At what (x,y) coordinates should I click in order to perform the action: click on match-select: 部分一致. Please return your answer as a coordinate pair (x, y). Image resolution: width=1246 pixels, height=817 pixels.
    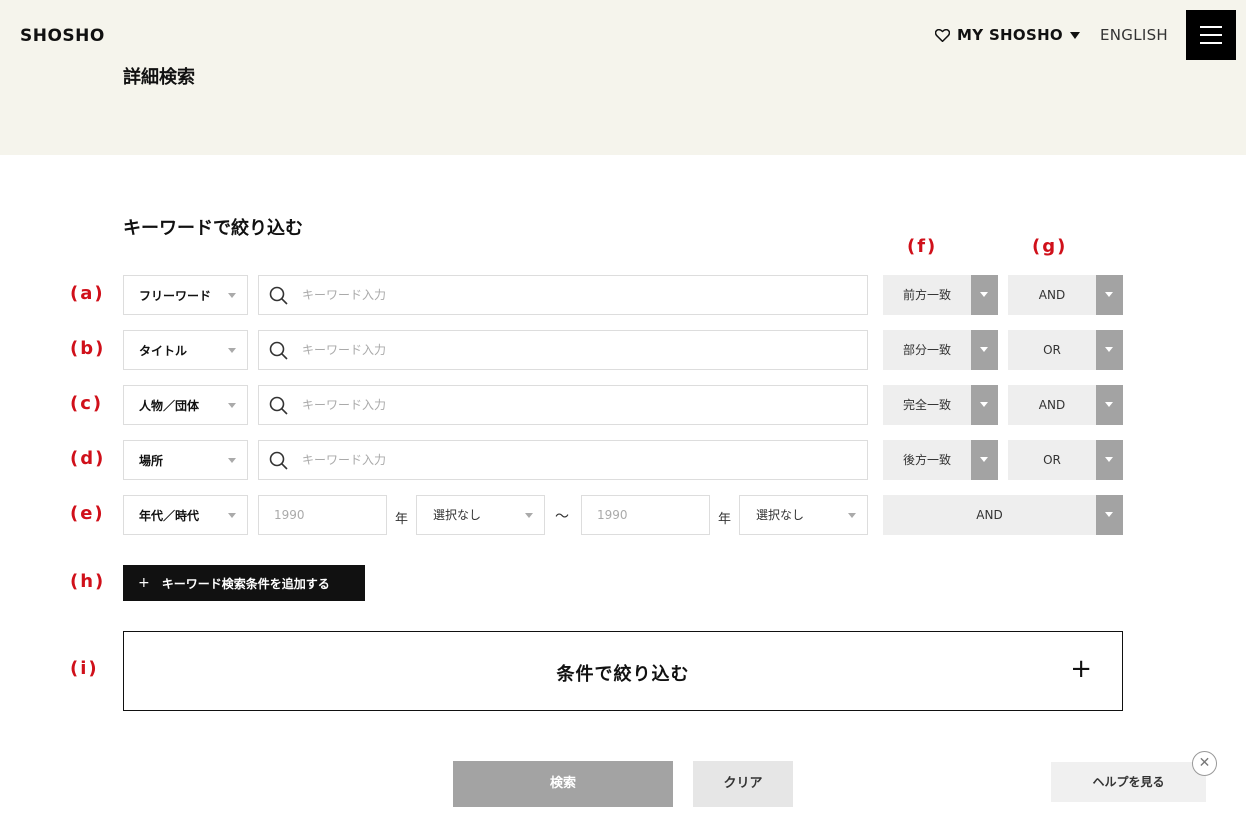
    Looking at the image, I should click on (940, 350).